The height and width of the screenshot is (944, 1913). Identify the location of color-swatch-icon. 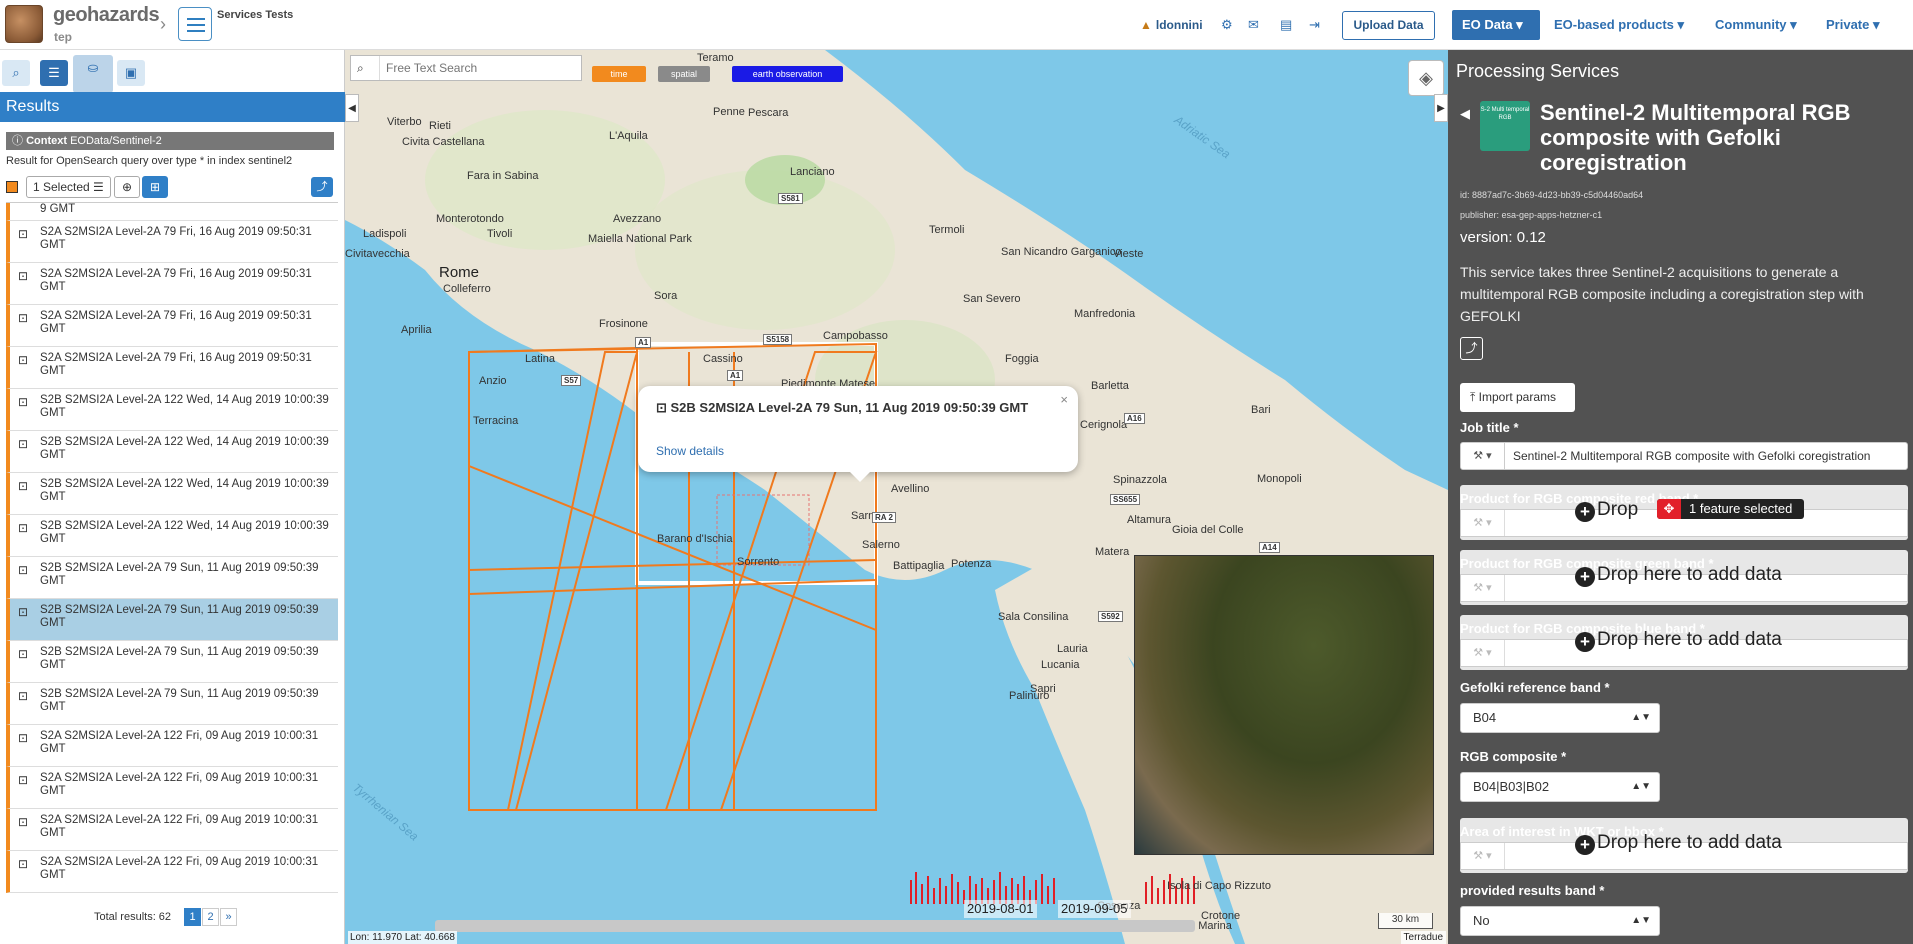
(12, 187).